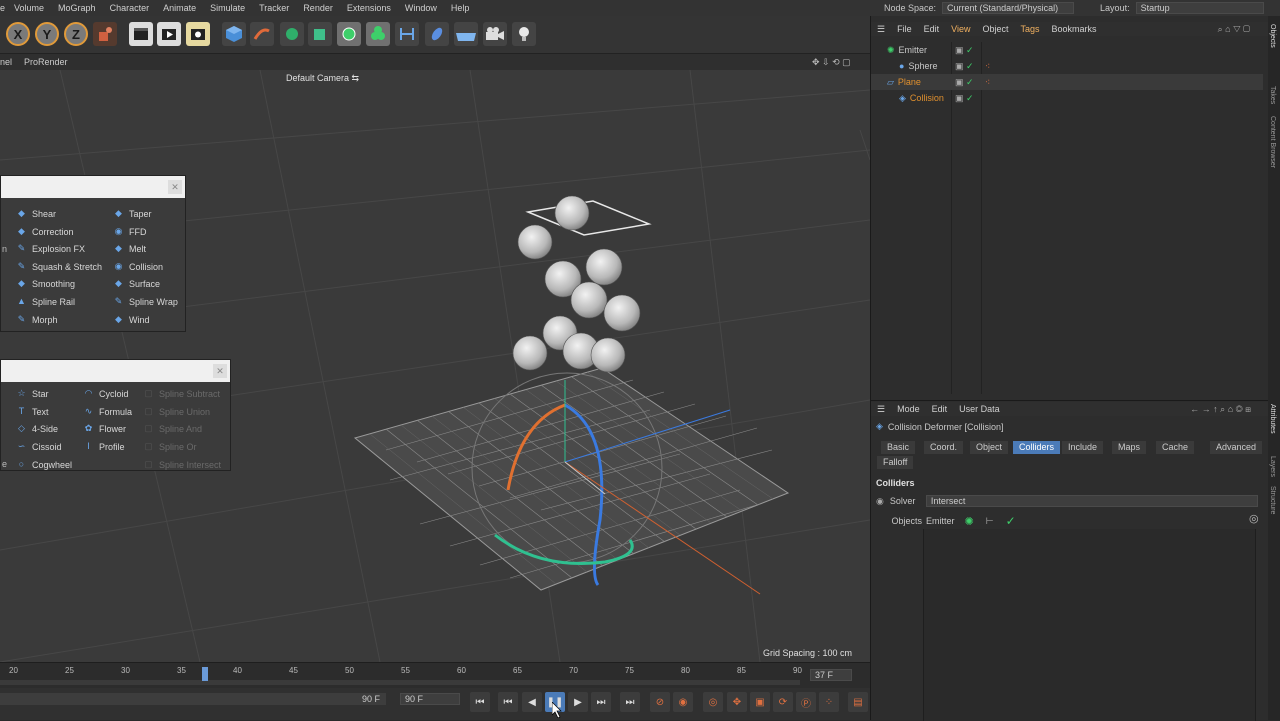  What do you see at coordinates (9, 62) in the screenshot?
I see `viewport-menu-panel: nel` at bounding box center [9, 62].